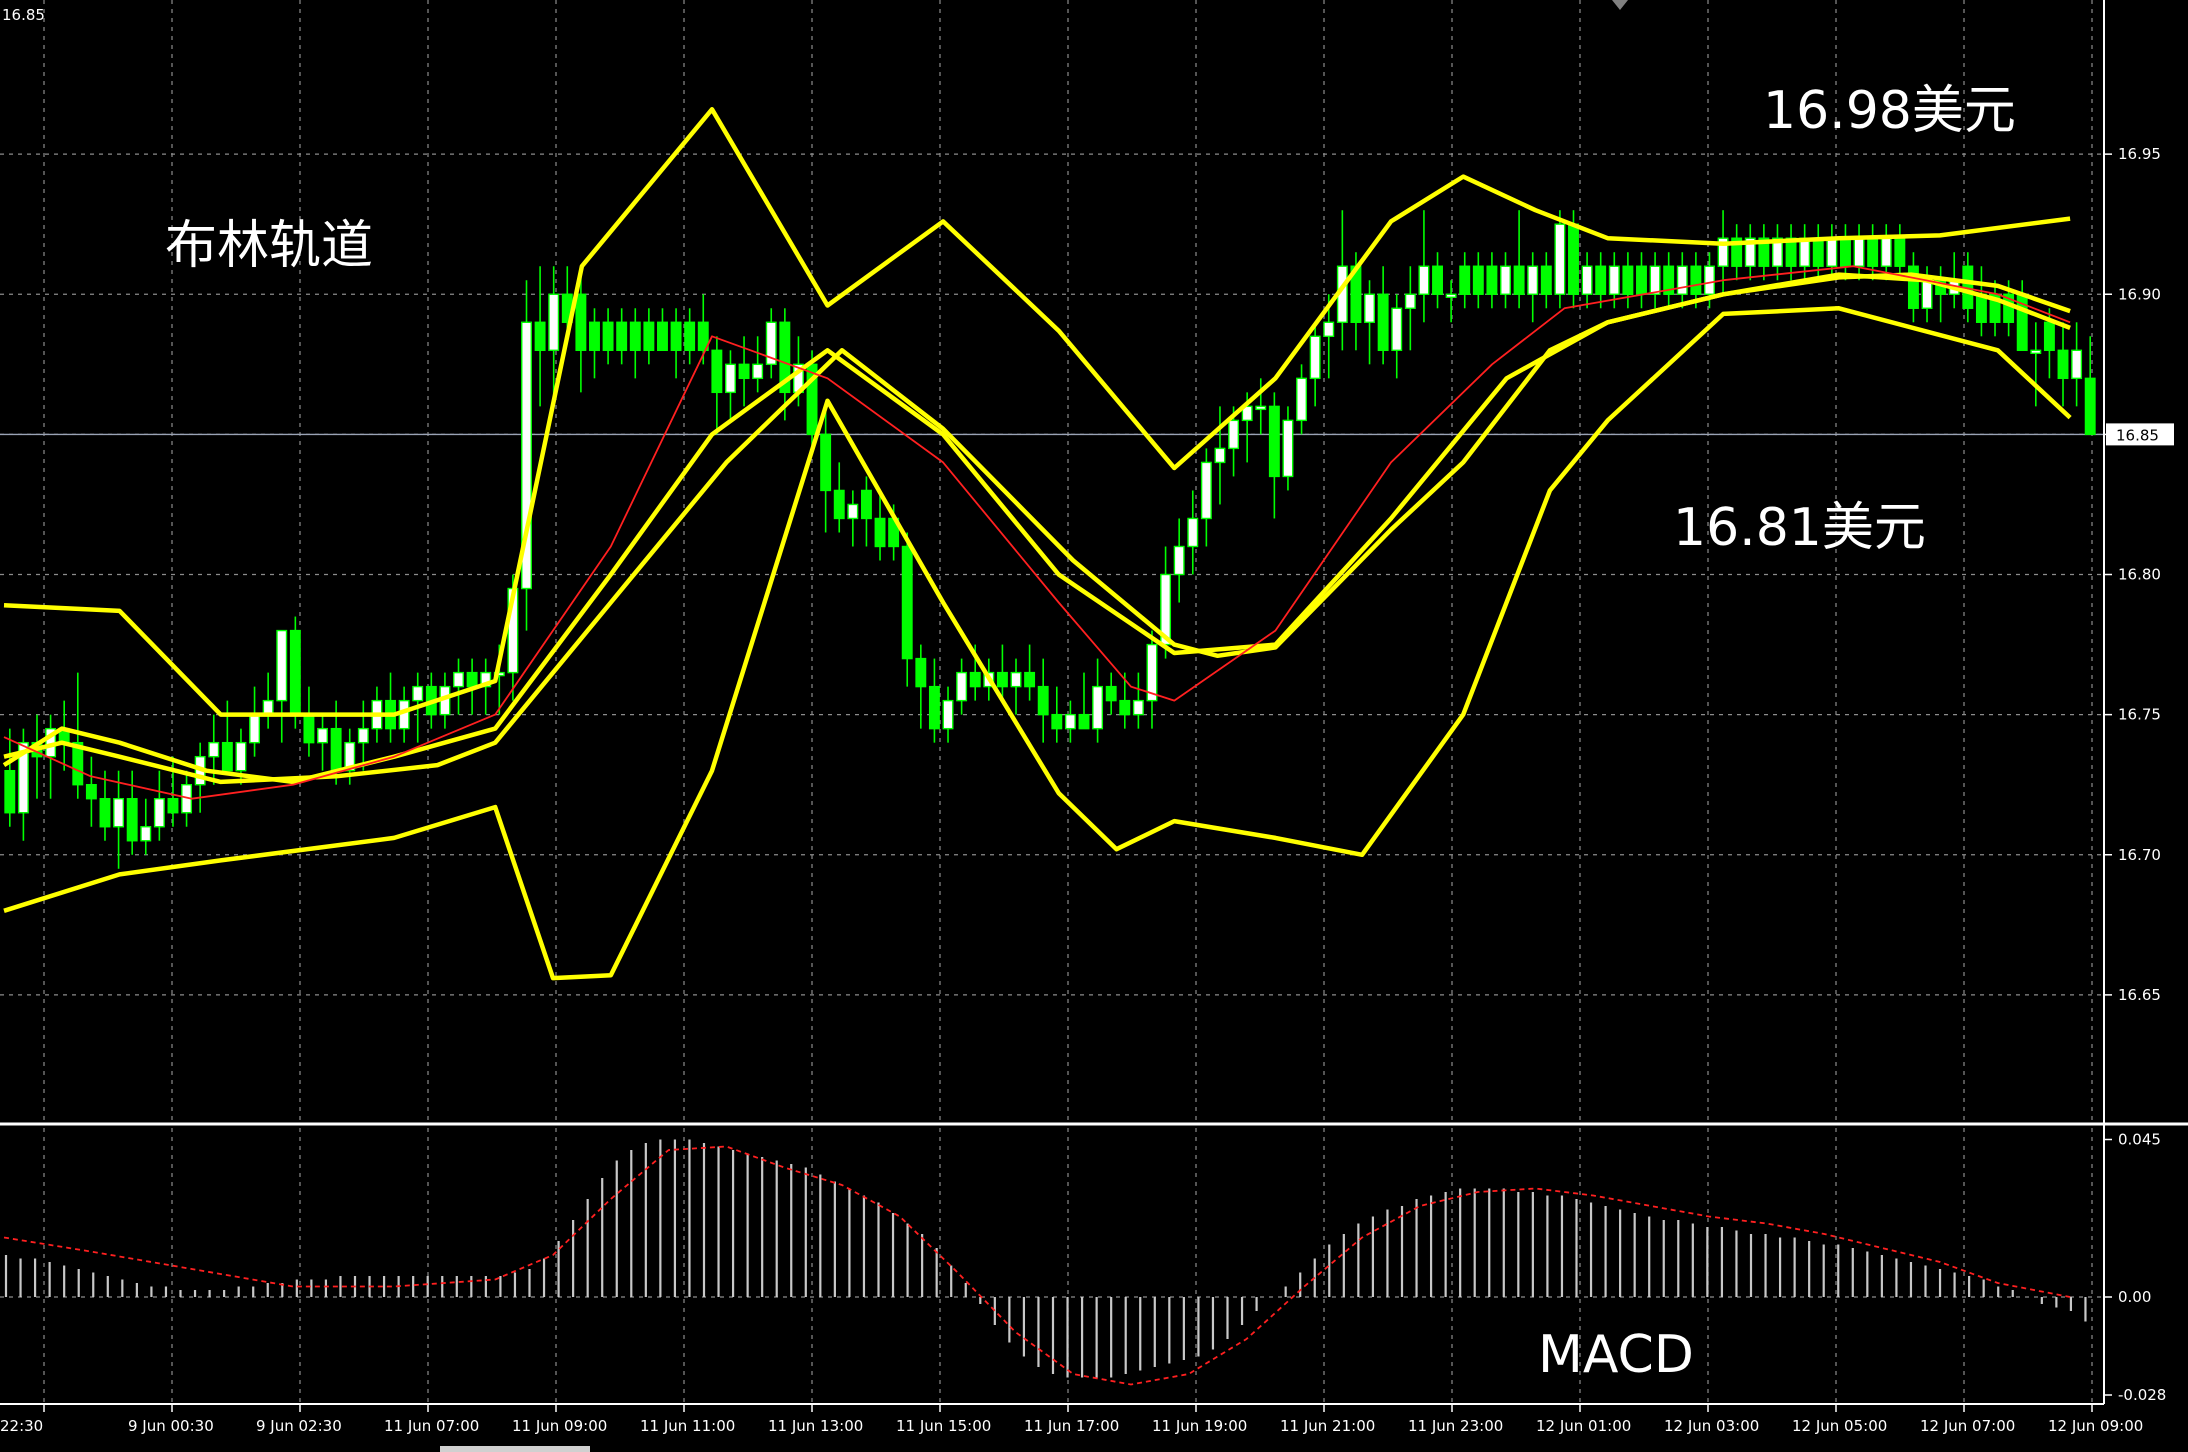  Describe the element at coordinates (2139, 154) in the screenshot. I see `price-tick-label: 16.95` at that location.